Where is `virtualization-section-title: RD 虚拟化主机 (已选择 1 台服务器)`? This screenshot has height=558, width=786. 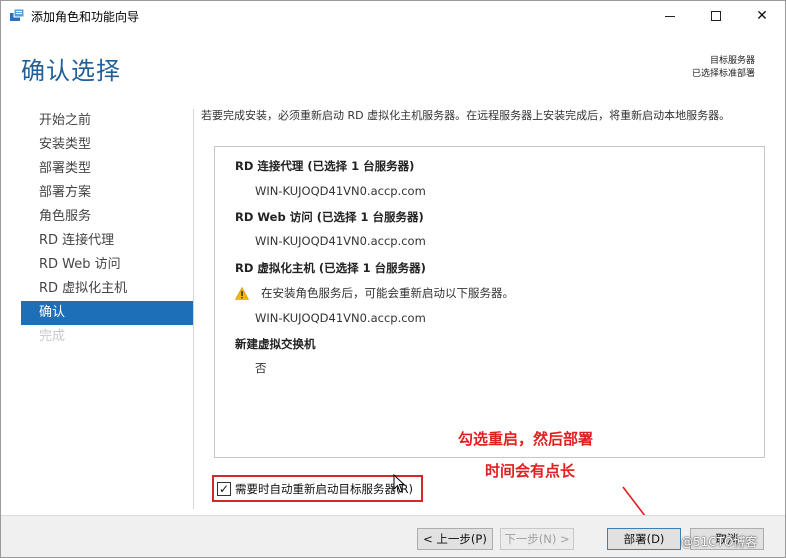
virtualization-section-title: RD 虚拟化主机 (已选择 1 台服务器) is located at coordinates (330, 268).